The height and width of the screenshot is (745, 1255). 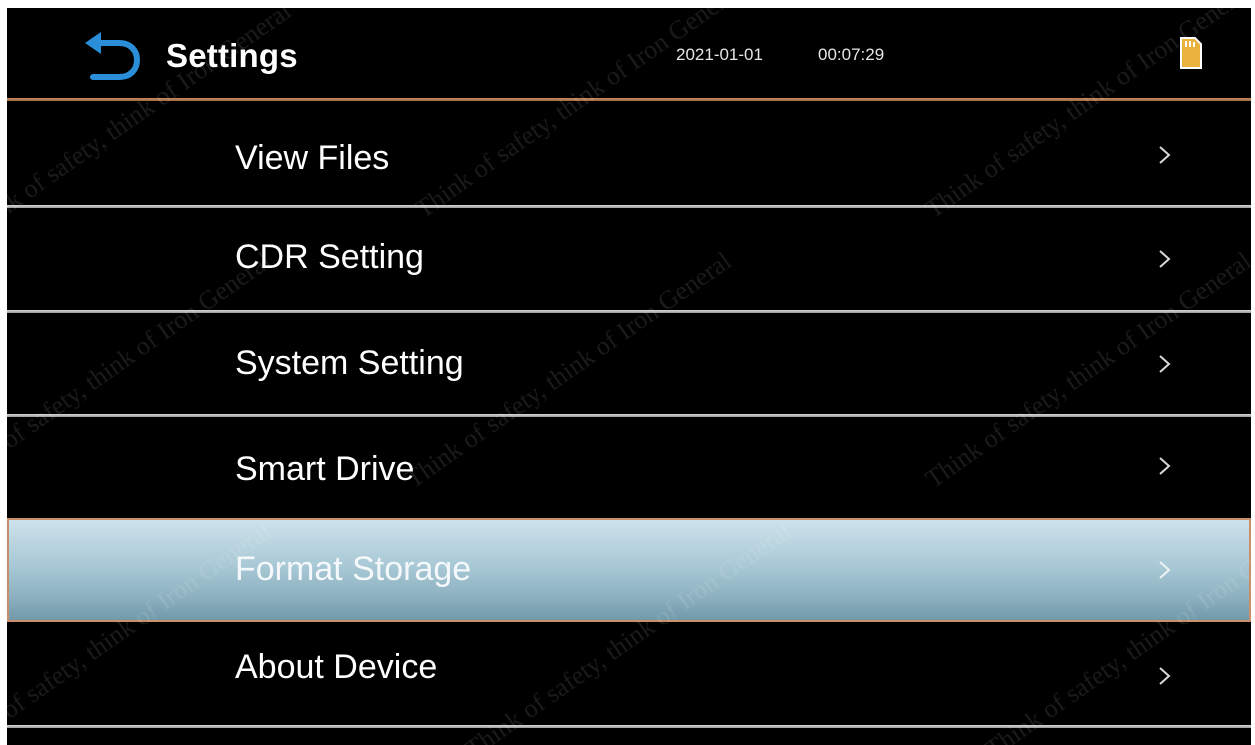 I want to click on menu-item-format-storage: Format Storage, so click(x=629, y=570).